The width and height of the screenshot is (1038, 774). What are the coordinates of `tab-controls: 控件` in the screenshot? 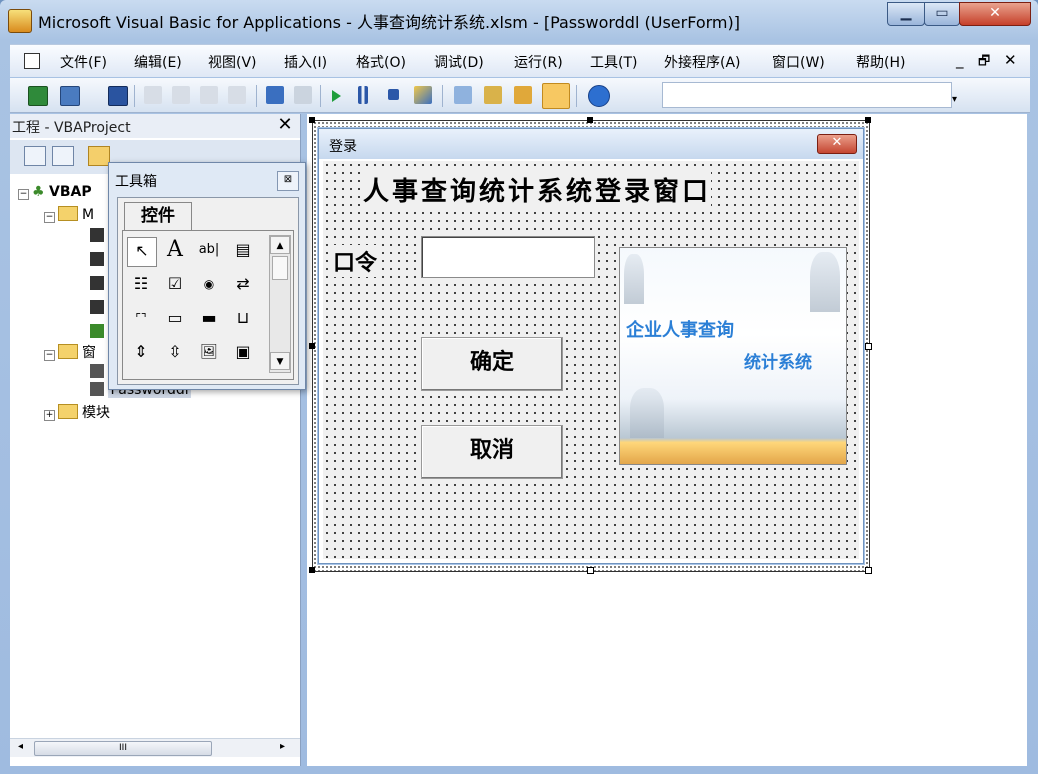 It's located at (158, 216).